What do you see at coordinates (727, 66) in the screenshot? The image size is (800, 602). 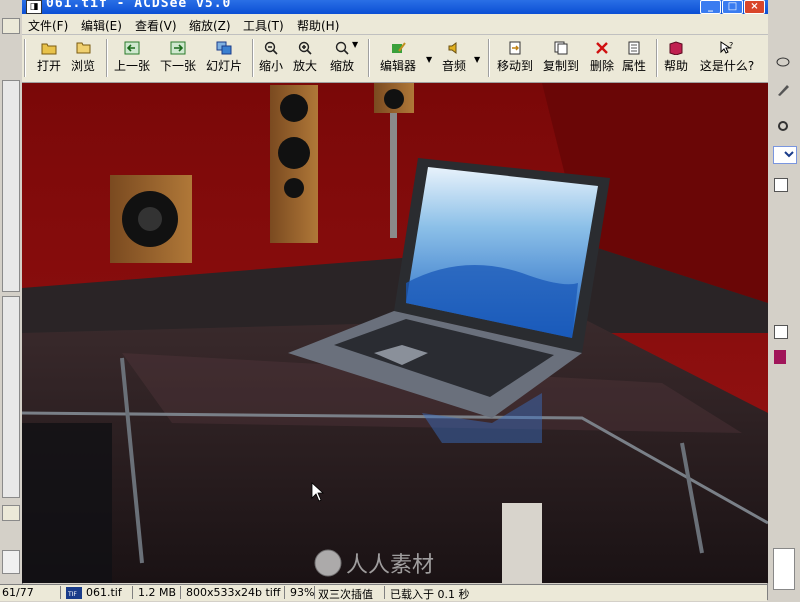 I see `whats-this-label: 这是什么?` at bounding box center [727, 66].